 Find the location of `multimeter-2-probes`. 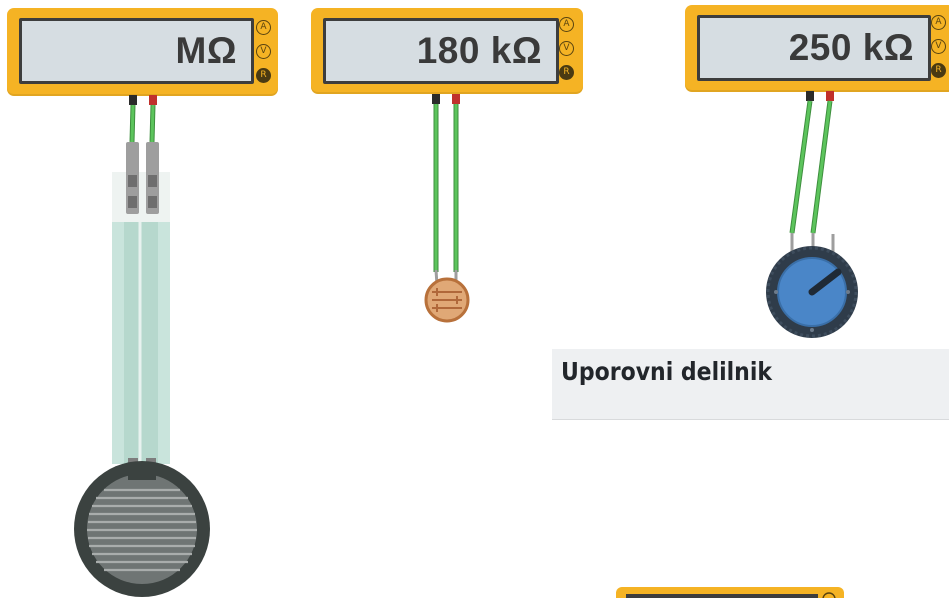

multimeter-2-probes is located at coordinates (446, 99).